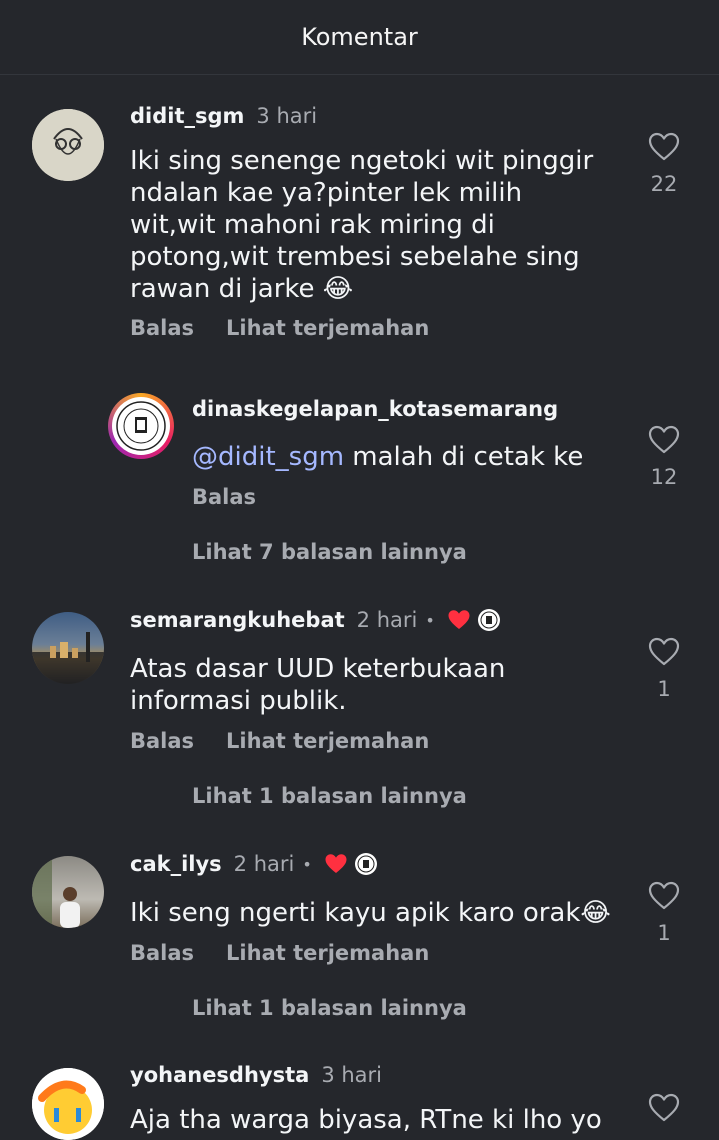 The image size is (719, 1140). I want to click on mention-link: @didit_sgm, so click(268, 457).